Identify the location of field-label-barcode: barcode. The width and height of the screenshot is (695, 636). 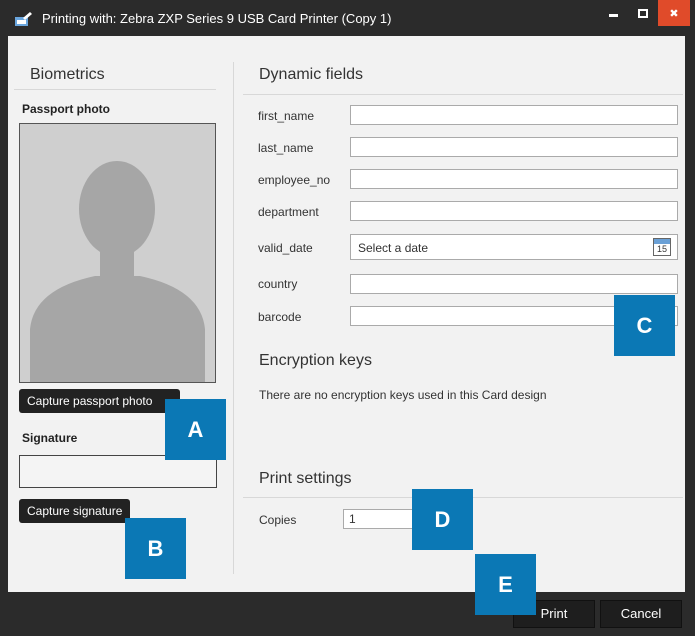
(280, 317).